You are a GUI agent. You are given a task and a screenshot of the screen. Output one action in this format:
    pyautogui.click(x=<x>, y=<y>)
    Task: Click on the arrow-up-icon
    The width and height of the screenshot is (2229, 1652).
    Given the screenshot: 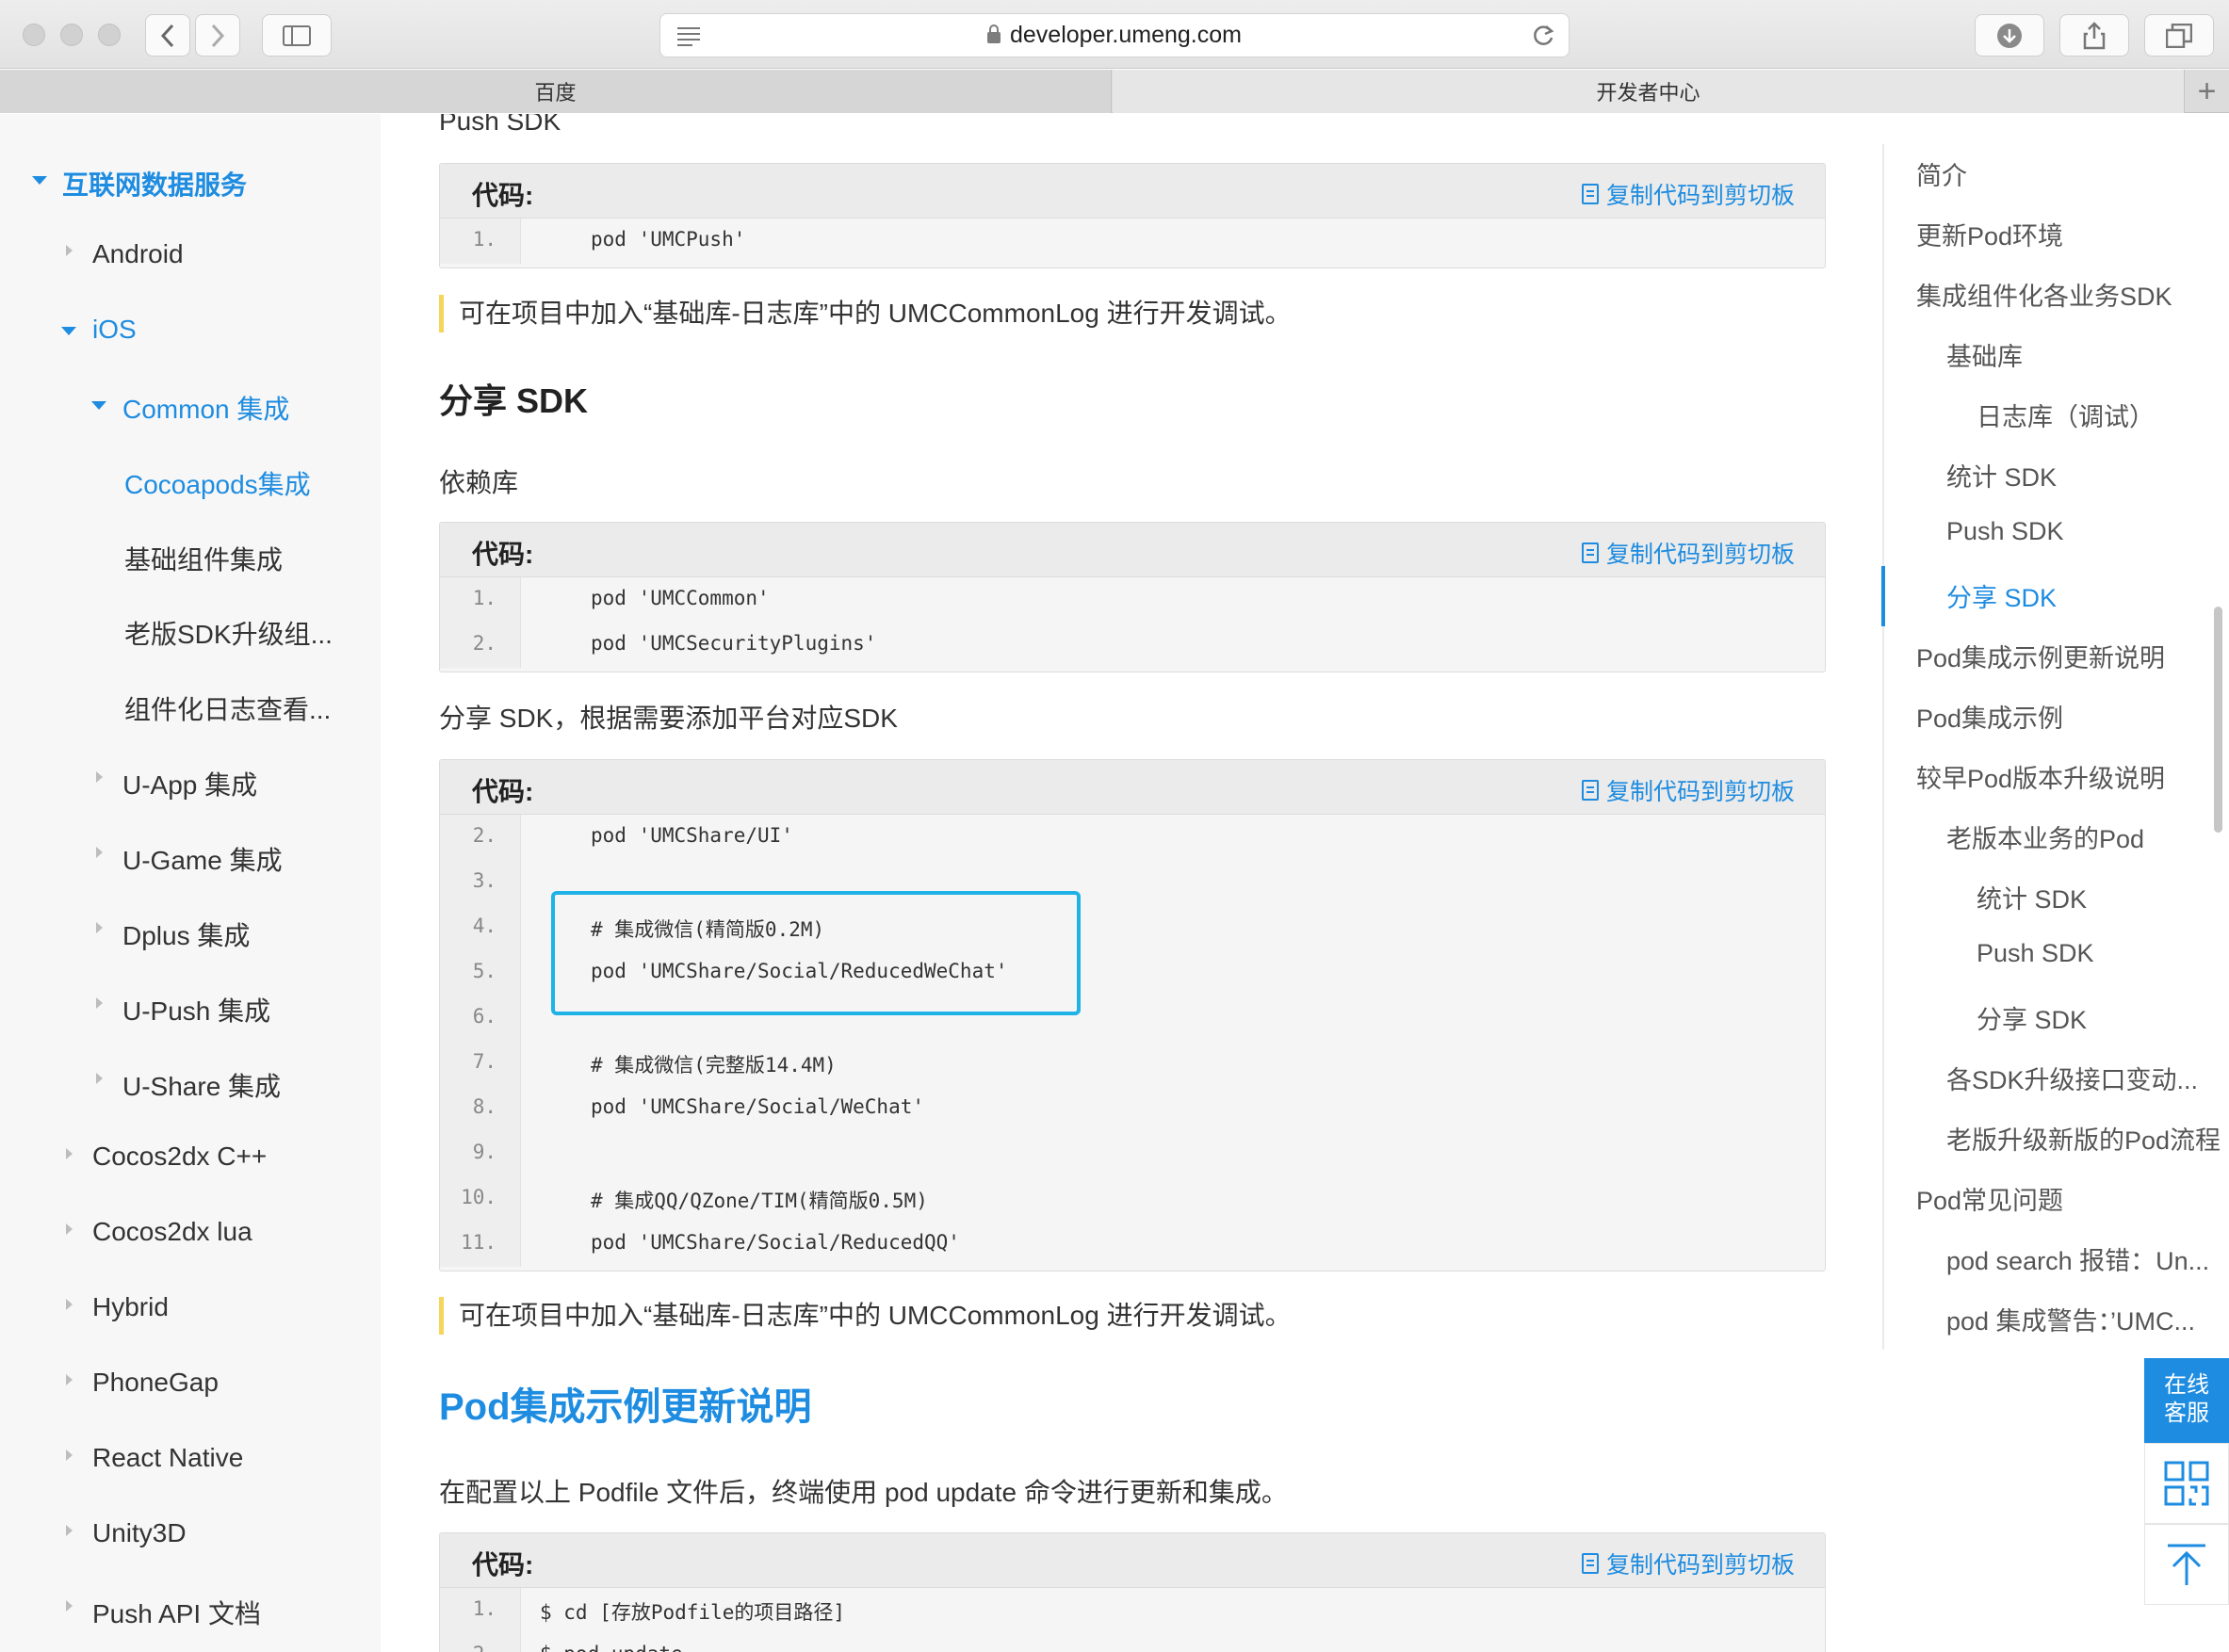 What is the action you would take?
    pyautogui.click(x=2186, y=1564)
    